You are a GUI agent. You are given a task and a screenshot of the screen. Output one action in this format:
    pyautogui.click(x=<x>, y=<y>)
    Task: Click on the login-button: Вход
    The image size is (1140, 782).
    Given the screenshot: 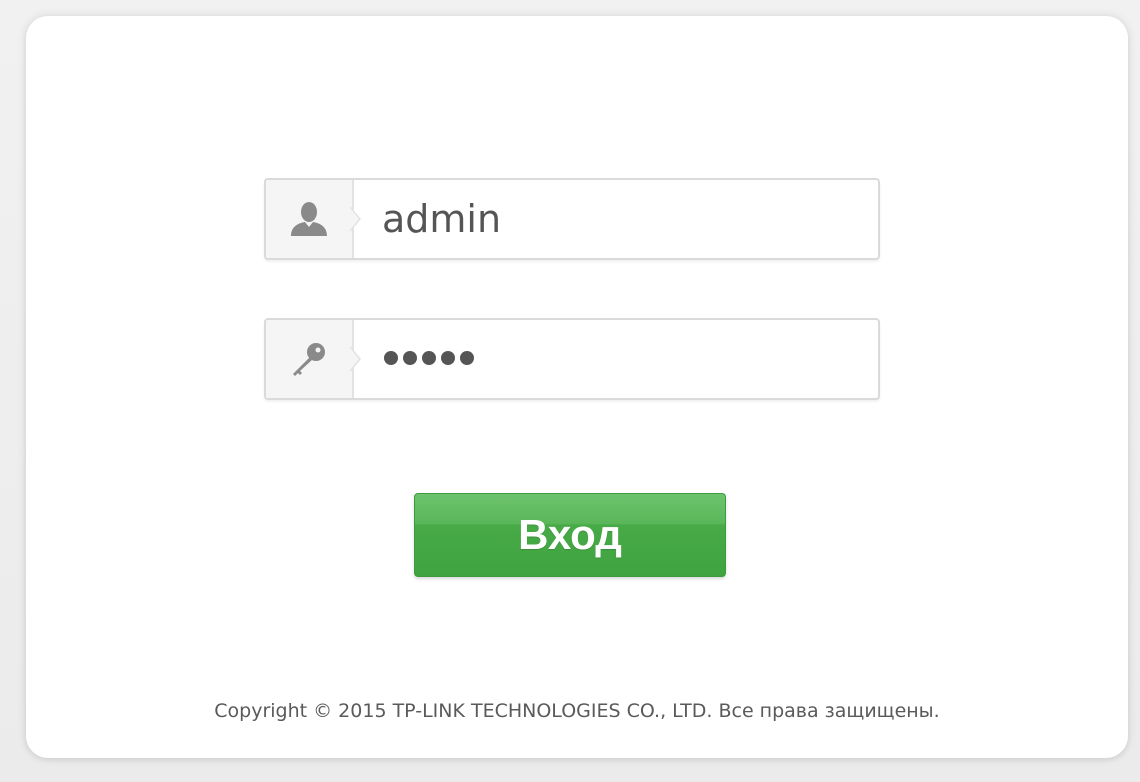 What is the action you would take?
    pyautogui.click(x=570, y=535)
    